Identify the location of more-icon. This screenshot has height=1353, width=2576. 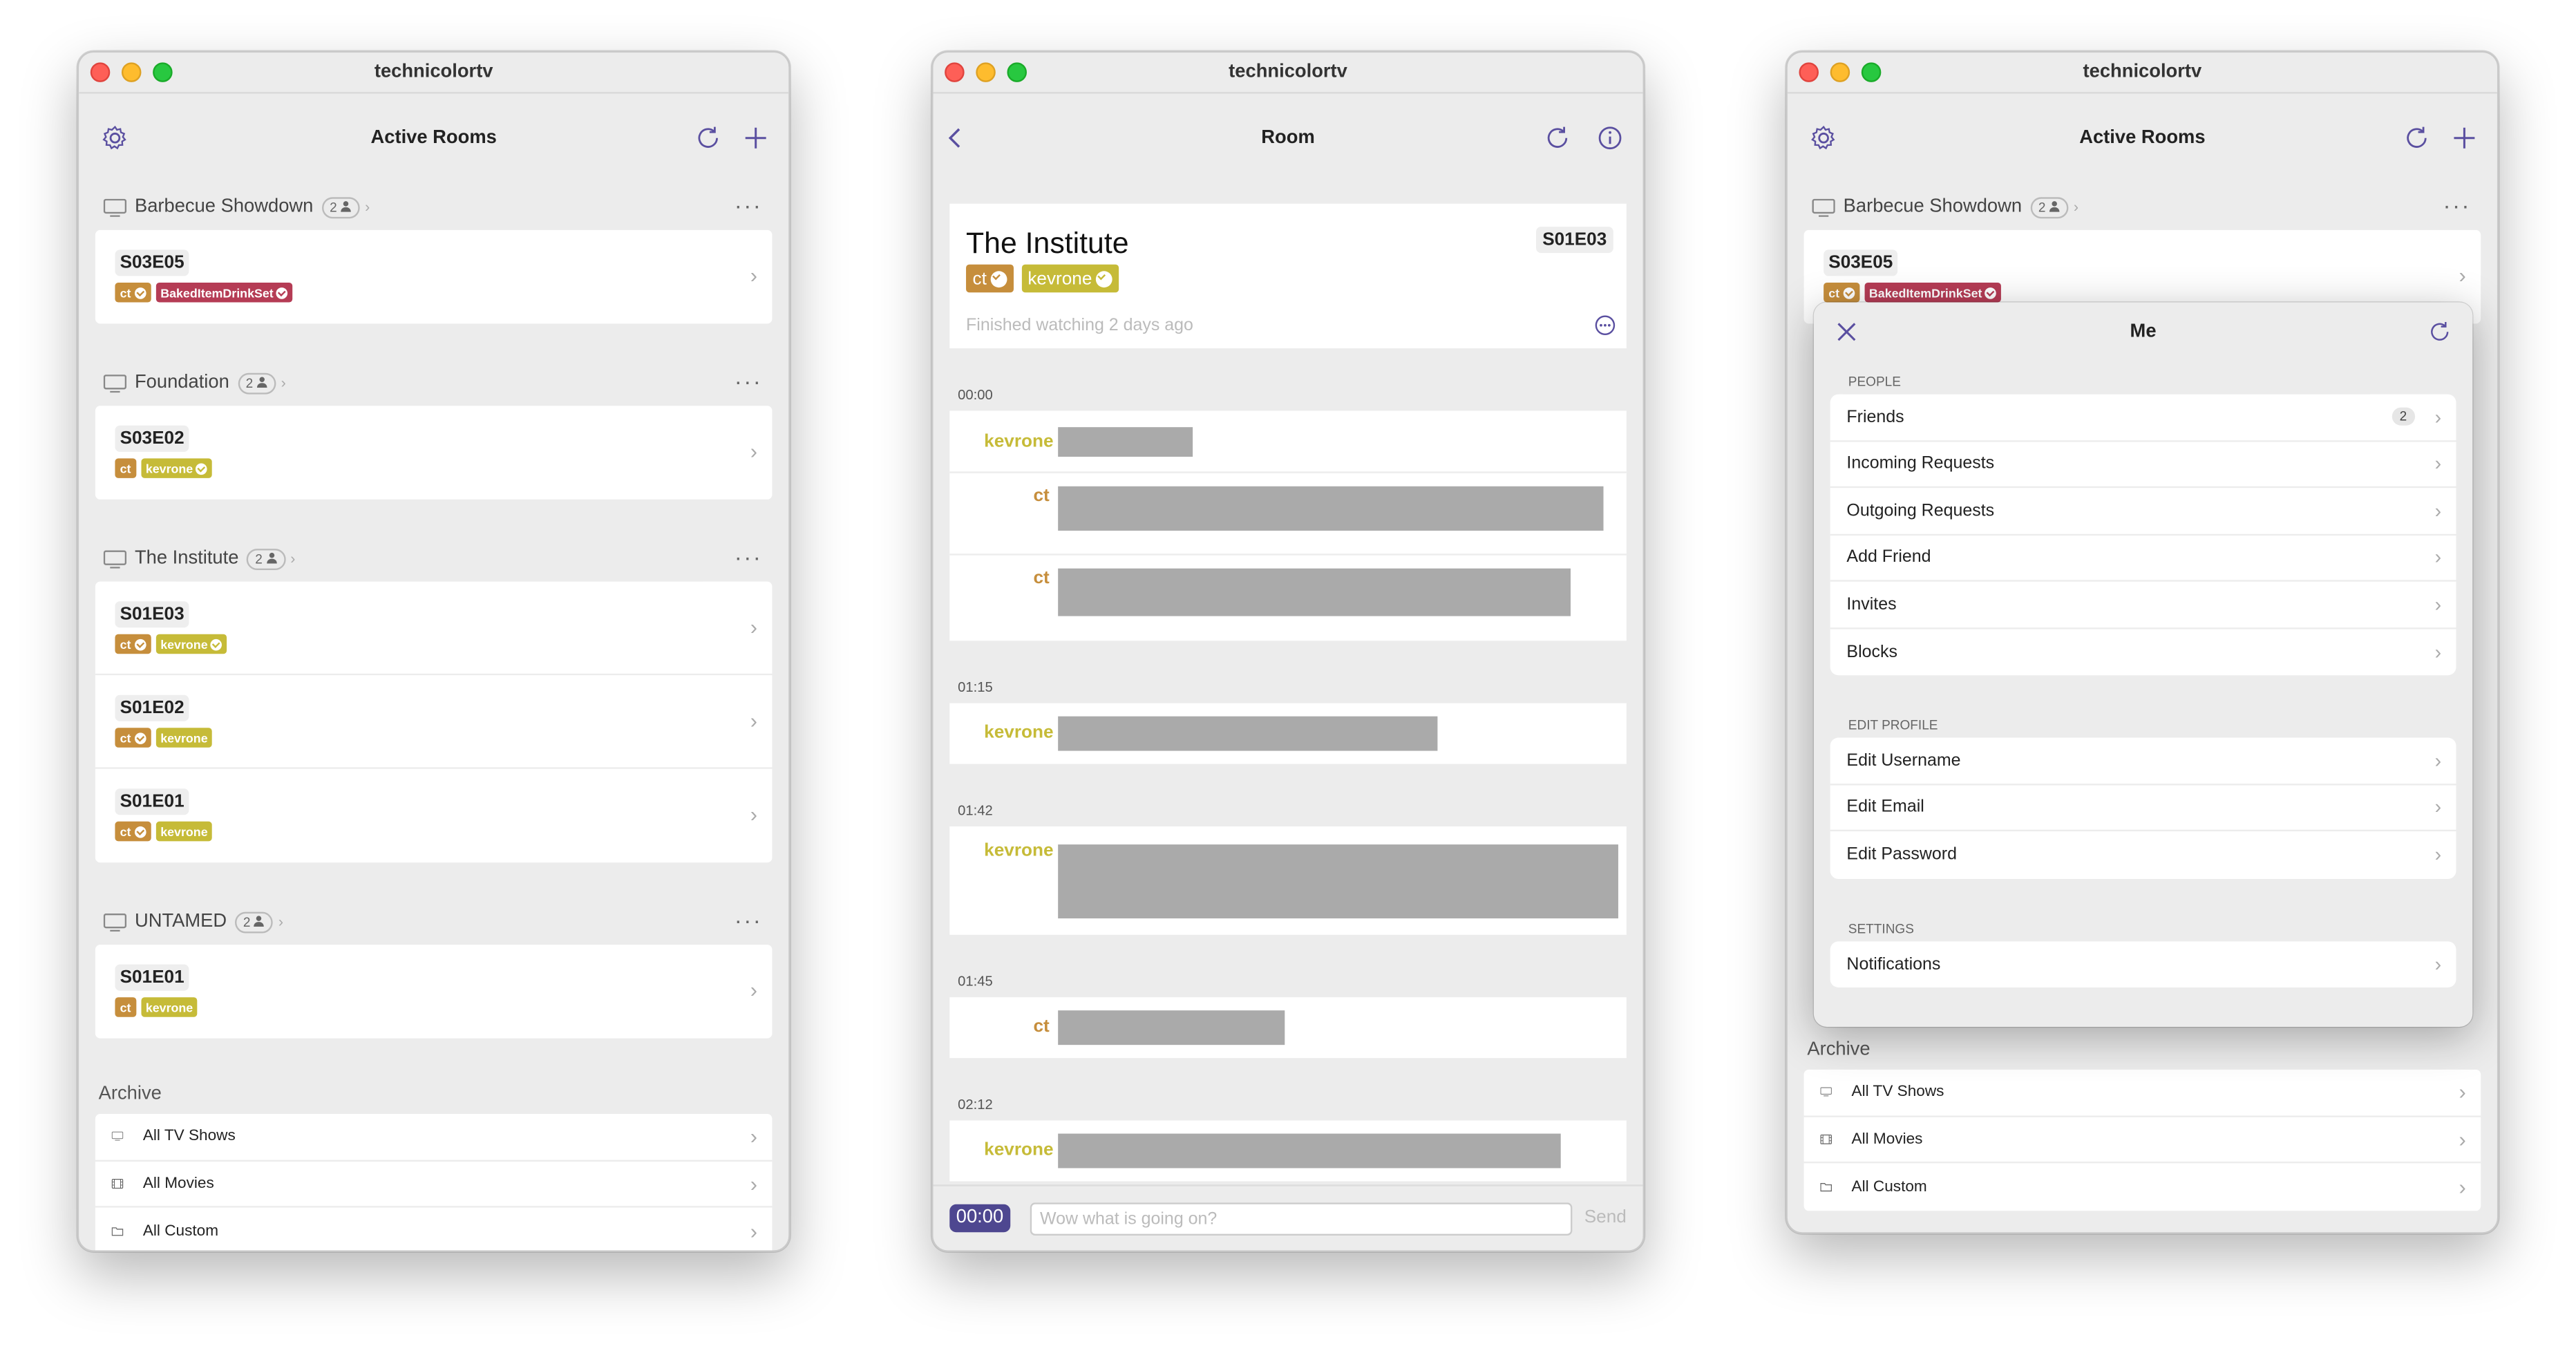
(1605, 325).